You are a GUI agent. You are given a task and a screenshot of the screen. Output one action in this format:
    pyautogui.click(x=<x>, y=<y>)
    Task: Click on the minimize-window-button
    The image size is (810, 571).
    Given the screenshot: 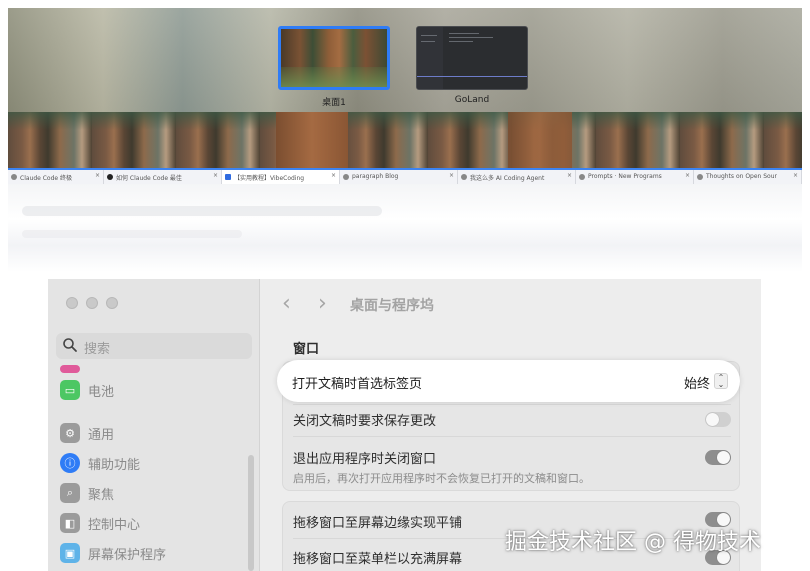 What is the action you would take?
    pyautogui.click(x=92, y=303)
    